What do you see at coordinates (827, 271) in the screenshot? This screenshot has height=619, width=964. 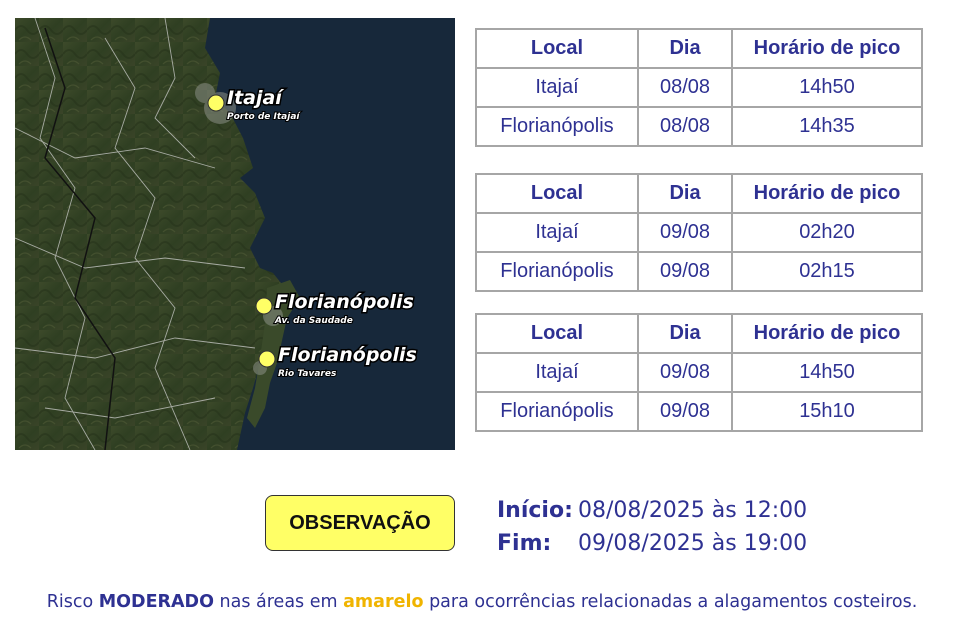 I see `cell-horario: 02h15` at bounding box center [827, 271].